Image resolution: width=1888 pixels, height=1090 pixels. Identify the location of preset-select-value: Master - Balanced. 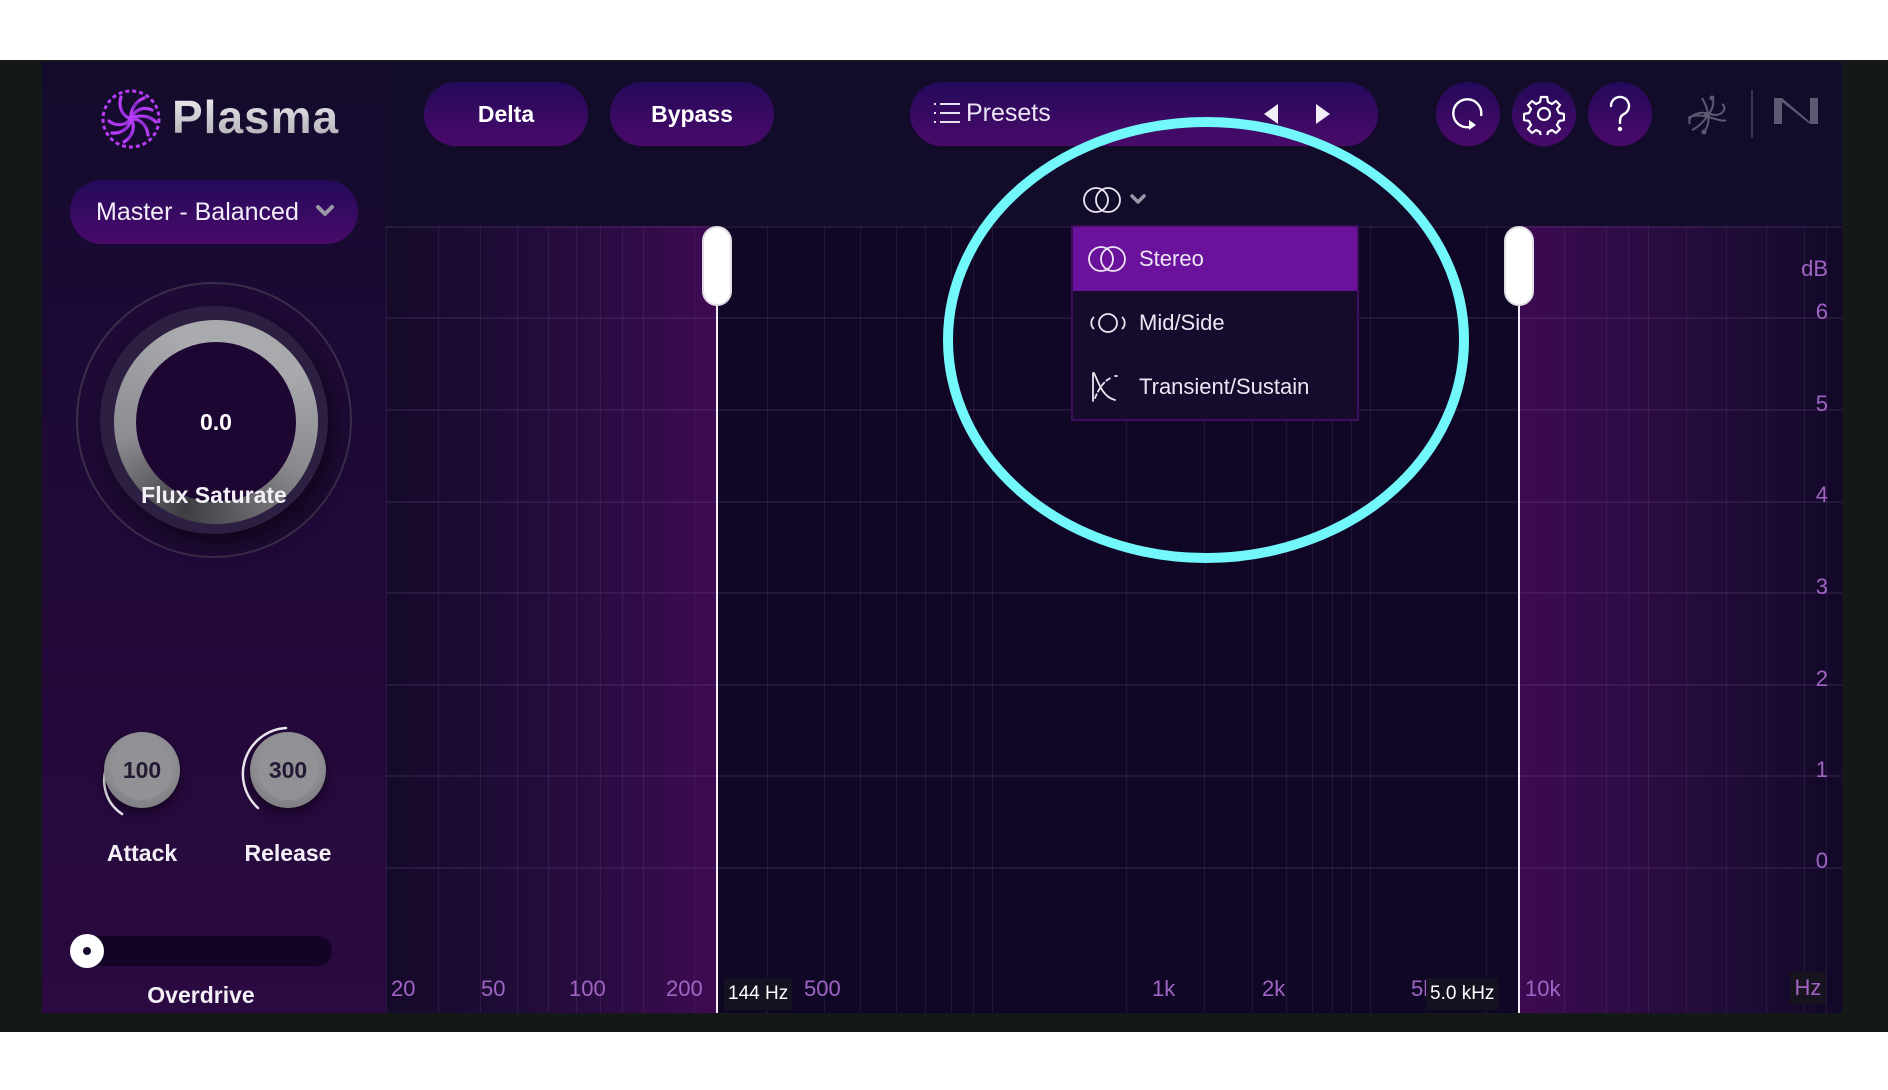
(197, 211).